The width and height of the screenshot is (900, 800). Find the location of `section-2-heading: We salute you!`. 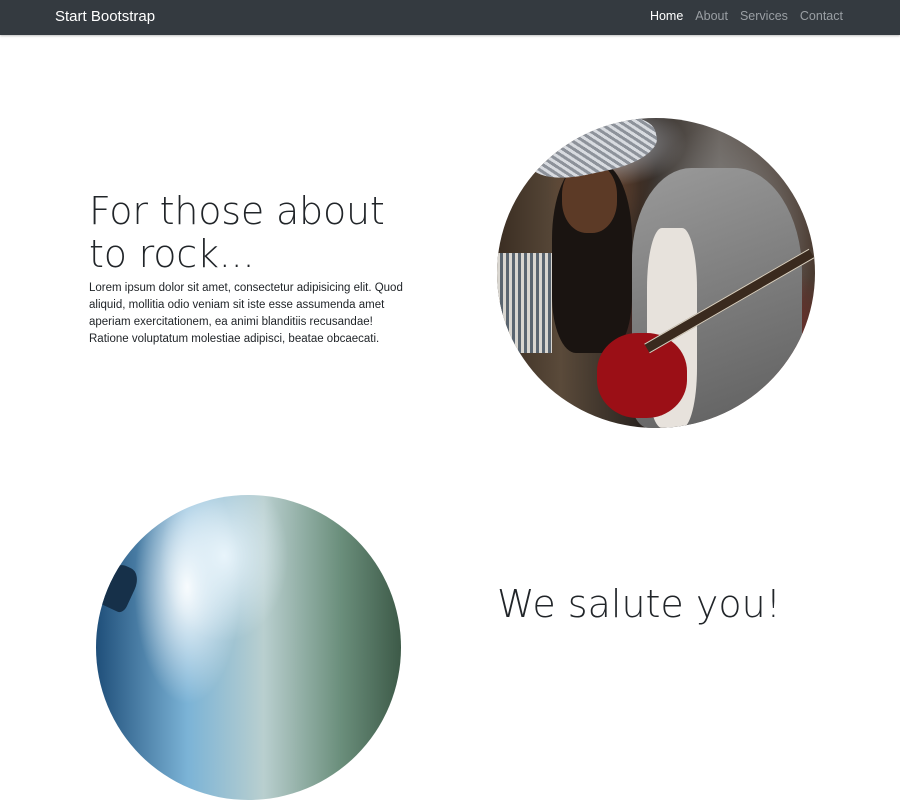

section-2-heading: We salute you! is located at coordinates (639, 604).